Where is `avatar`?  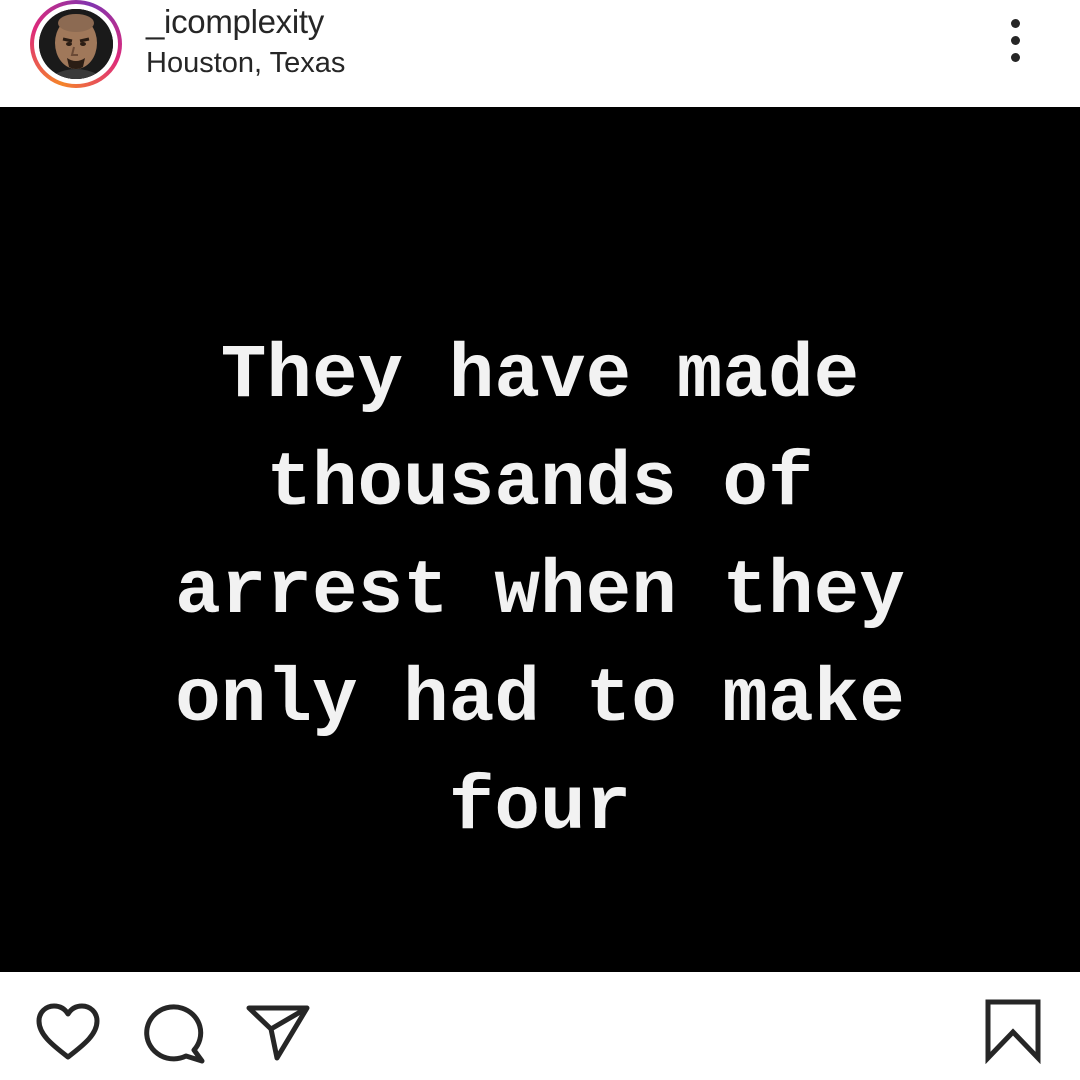 avatar is located at coordinates (76, 44).